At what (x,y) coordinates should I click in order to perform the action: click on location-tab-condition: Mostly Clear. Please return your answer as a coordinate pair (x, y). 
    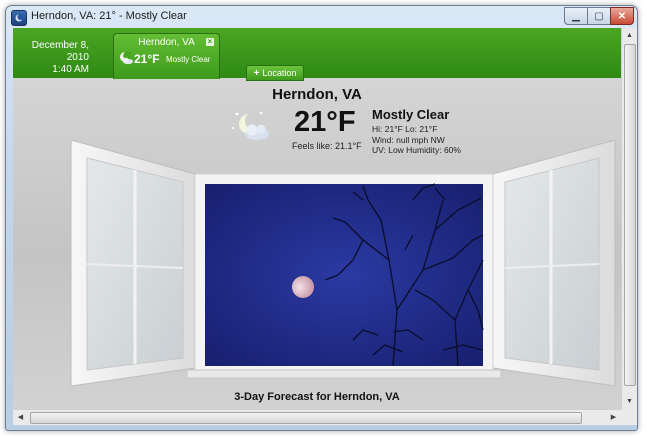
    Looking at the image, I should click on (188, 59).